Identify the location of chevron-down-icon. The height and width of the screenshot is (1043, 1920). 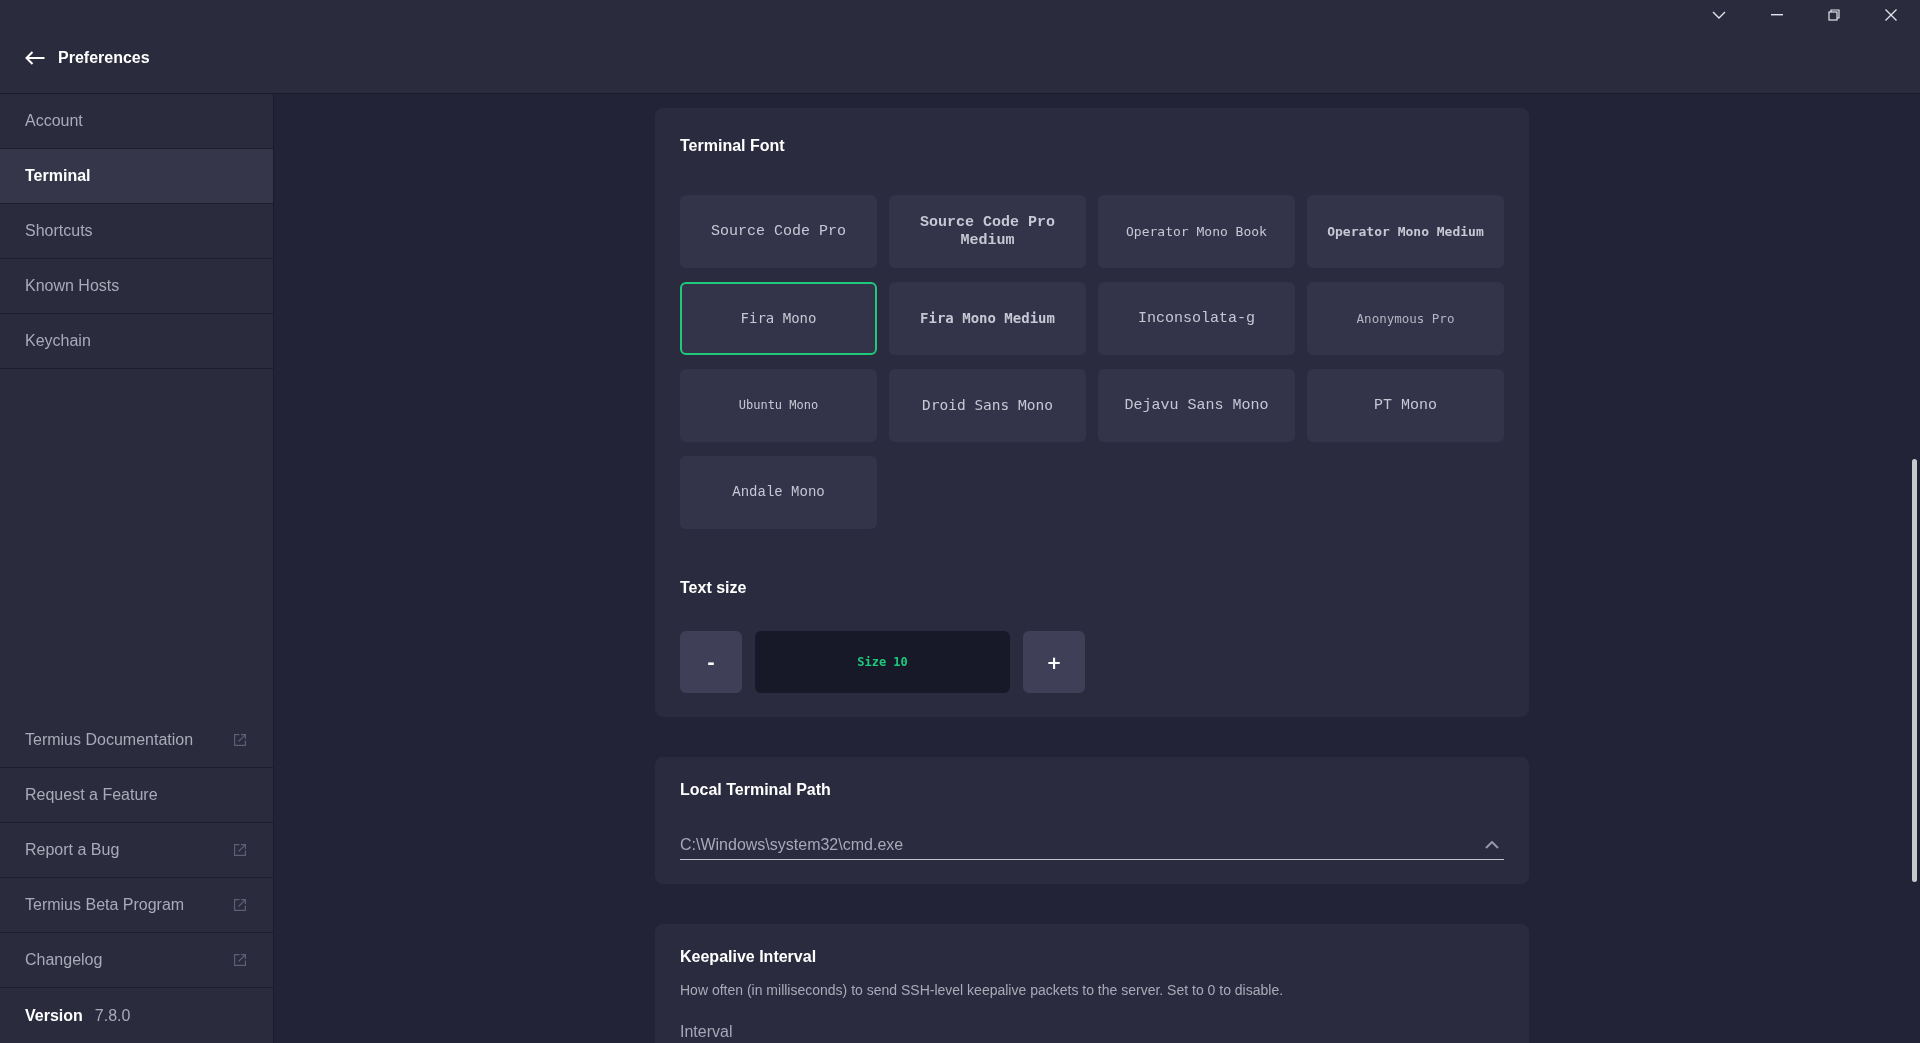
(1719, 15).